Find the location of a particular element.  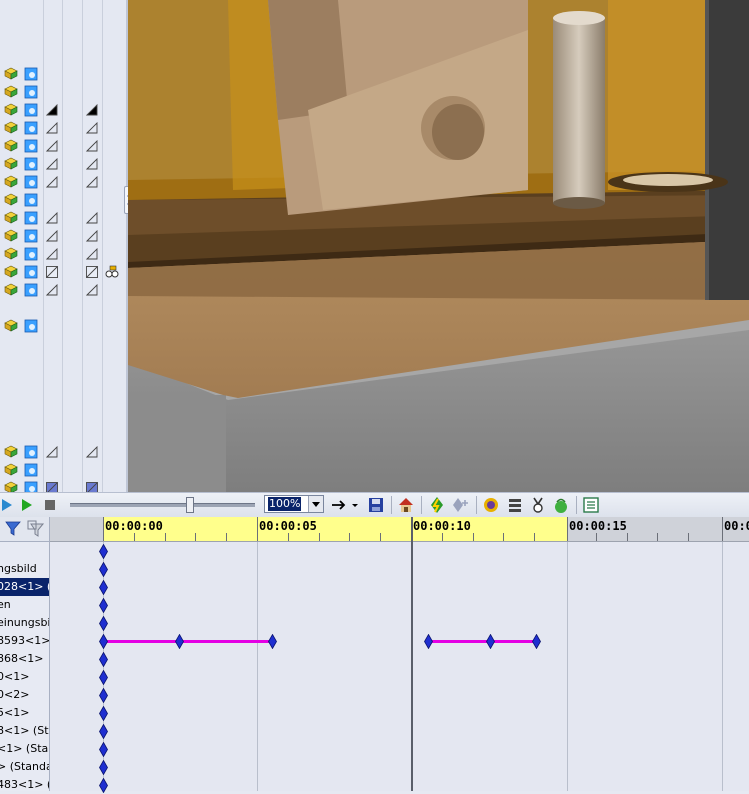

filter-options-icon is located at coordinates (36, 529).